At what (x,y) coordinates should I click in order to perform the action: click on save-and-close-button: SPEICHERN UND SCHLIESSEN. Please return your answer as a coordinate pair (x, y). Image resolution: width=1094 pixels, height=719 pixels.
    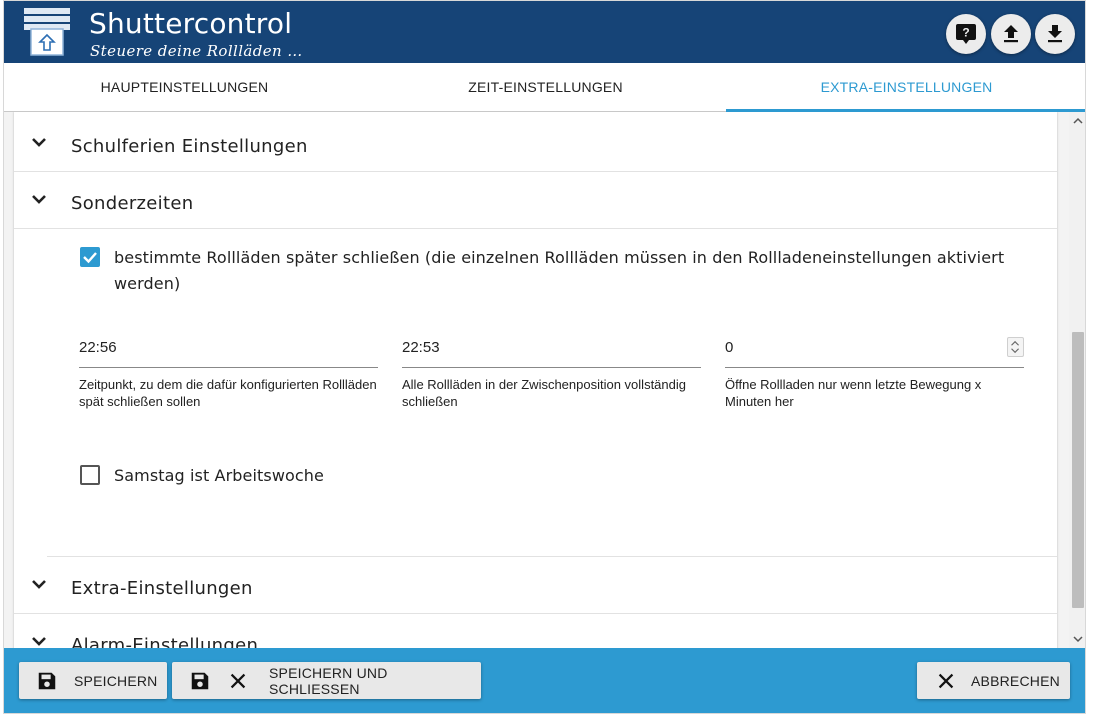
    Looking at the image, I should click on (326, 680).